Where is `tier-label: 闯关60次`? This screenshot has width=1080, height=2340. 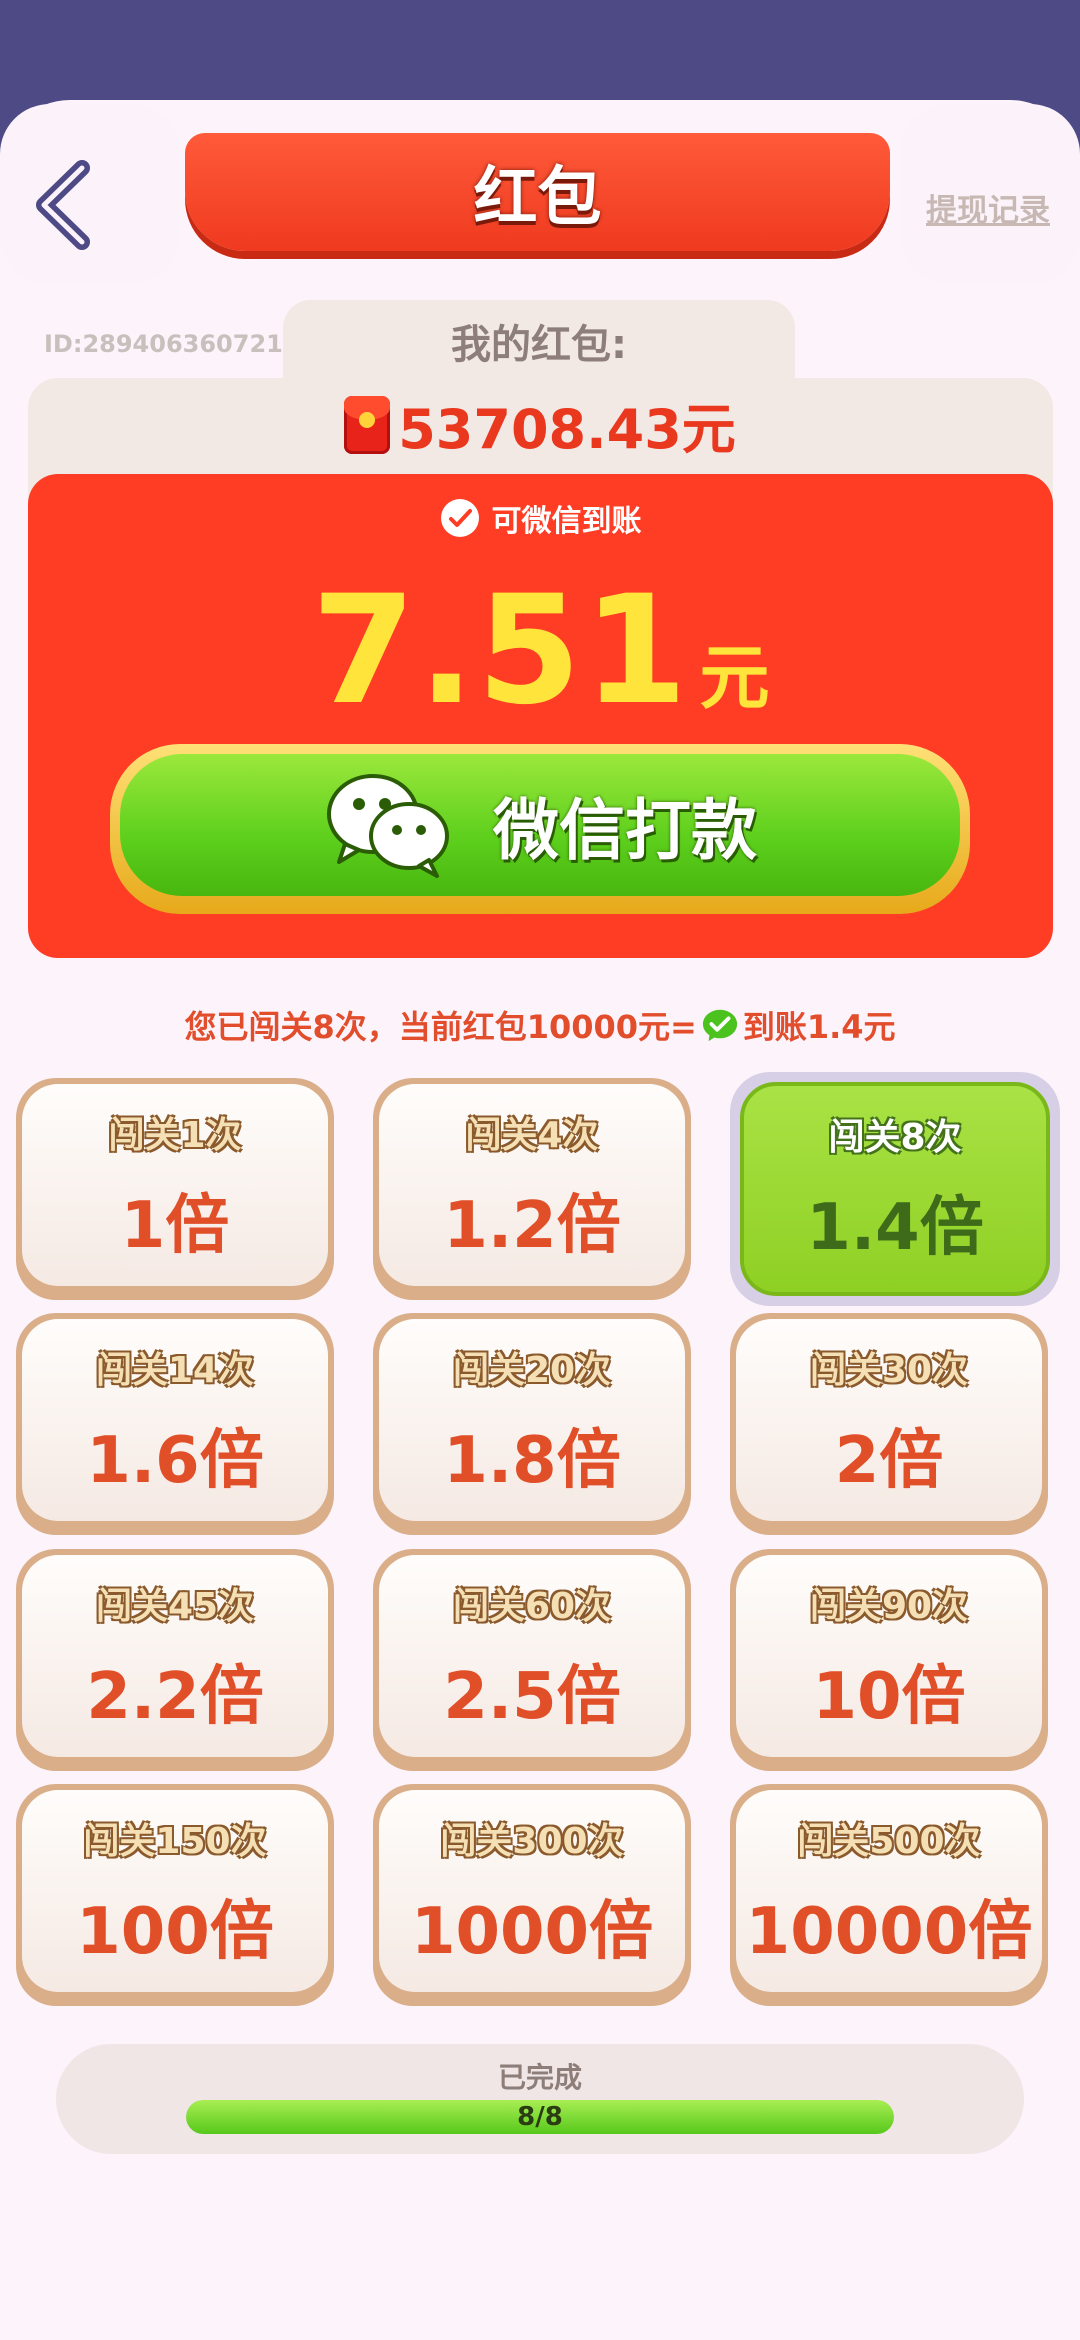 tier-label: 闯关60次 is located at coordinates (532, 1606).